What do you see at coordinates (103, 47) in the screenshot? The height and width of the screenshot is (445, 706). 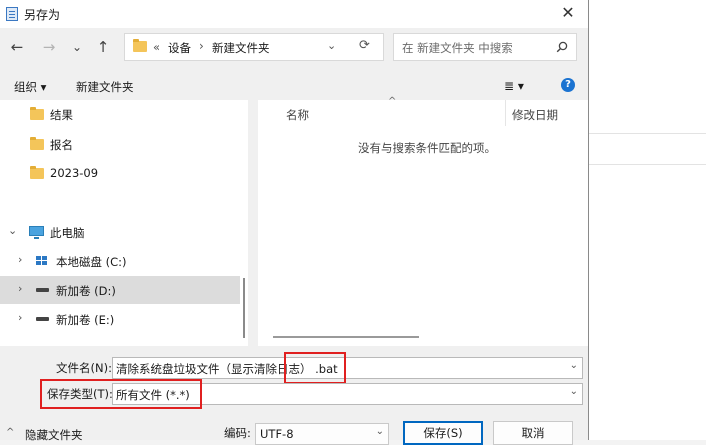 I see `up-button: ↑` at bounding box center [103, 47].